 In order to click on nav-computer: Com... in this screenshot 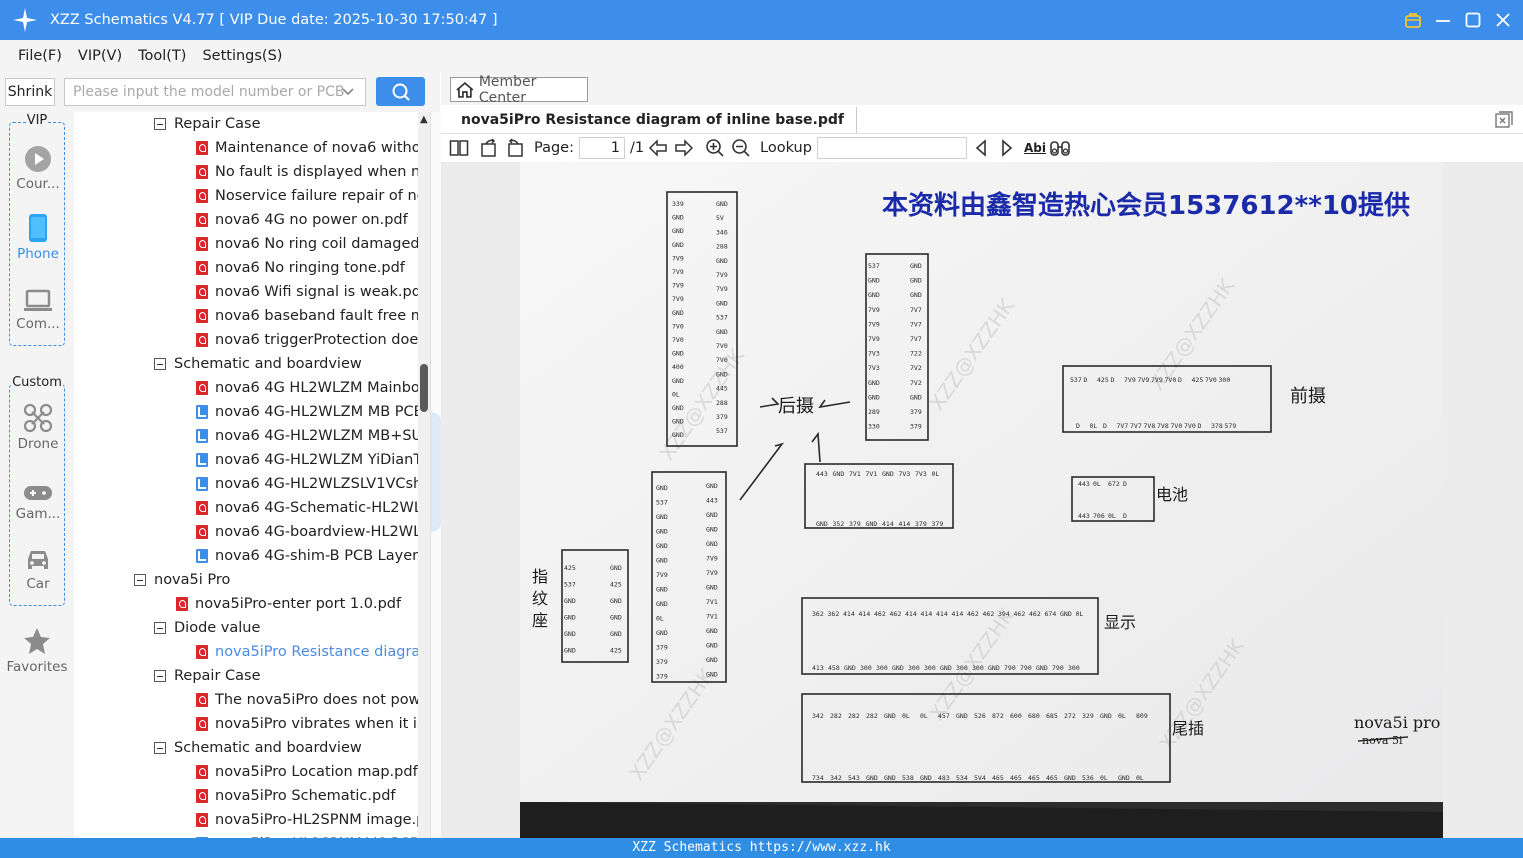, I will do `click(38, 307)`.